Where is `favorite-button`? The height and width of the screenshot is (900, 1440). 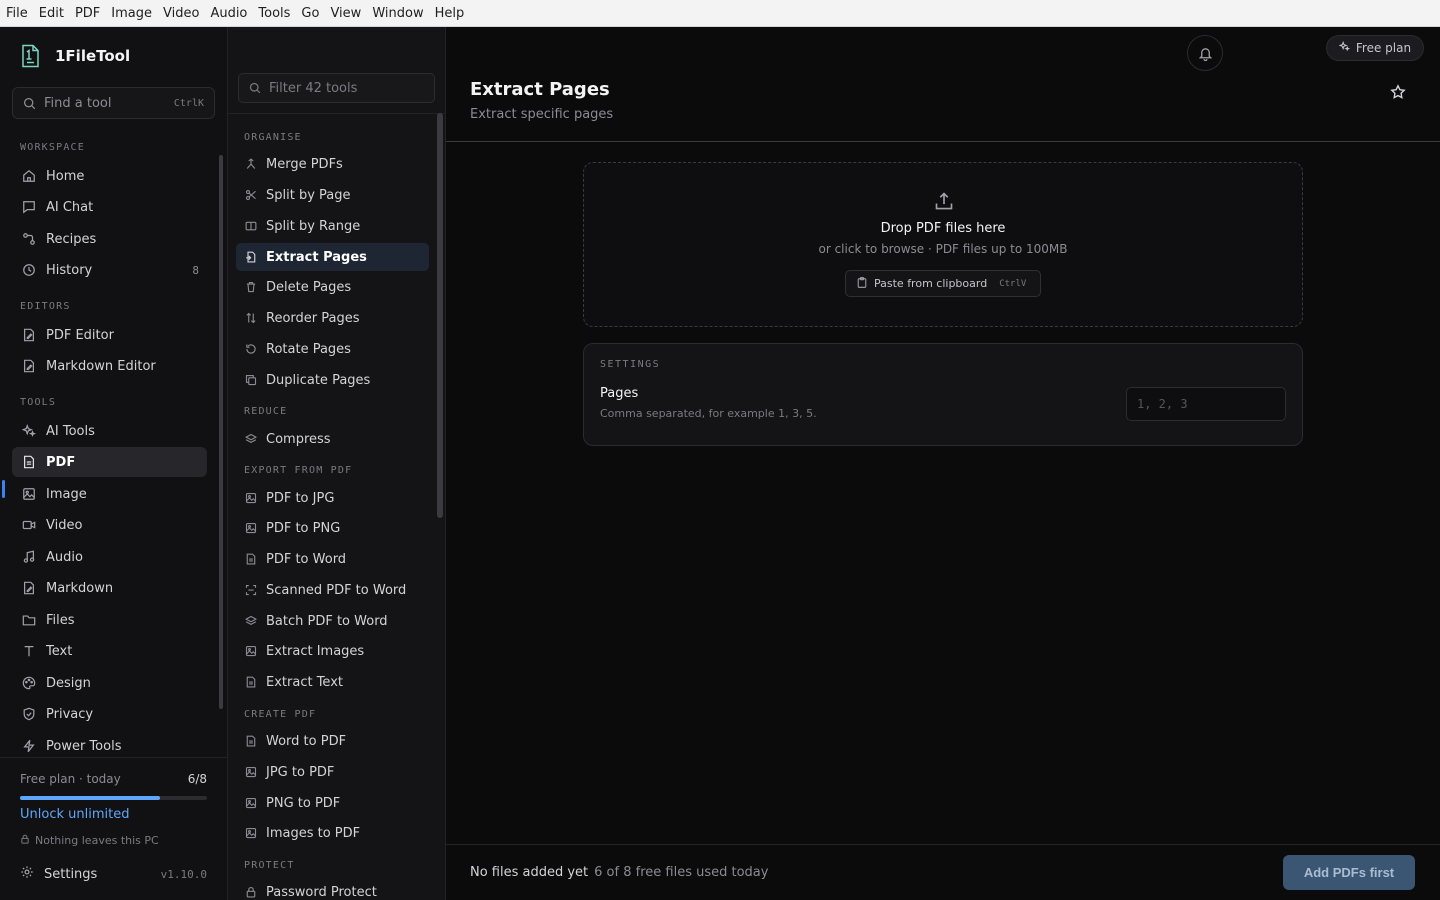 favorite-button is located at coordinates (1398, 94).